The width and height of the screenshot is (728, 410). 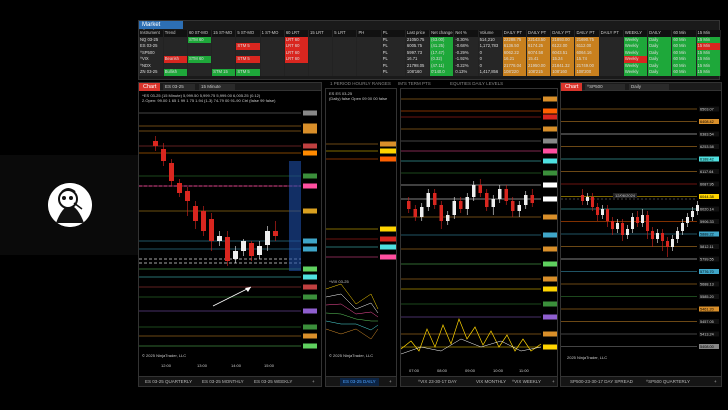 What do you see at coordinates (273, 382) in the screenshot?
I see `tab-es-weekly: ES 03-25 WEEKLY` at bounding box center [273, 382].